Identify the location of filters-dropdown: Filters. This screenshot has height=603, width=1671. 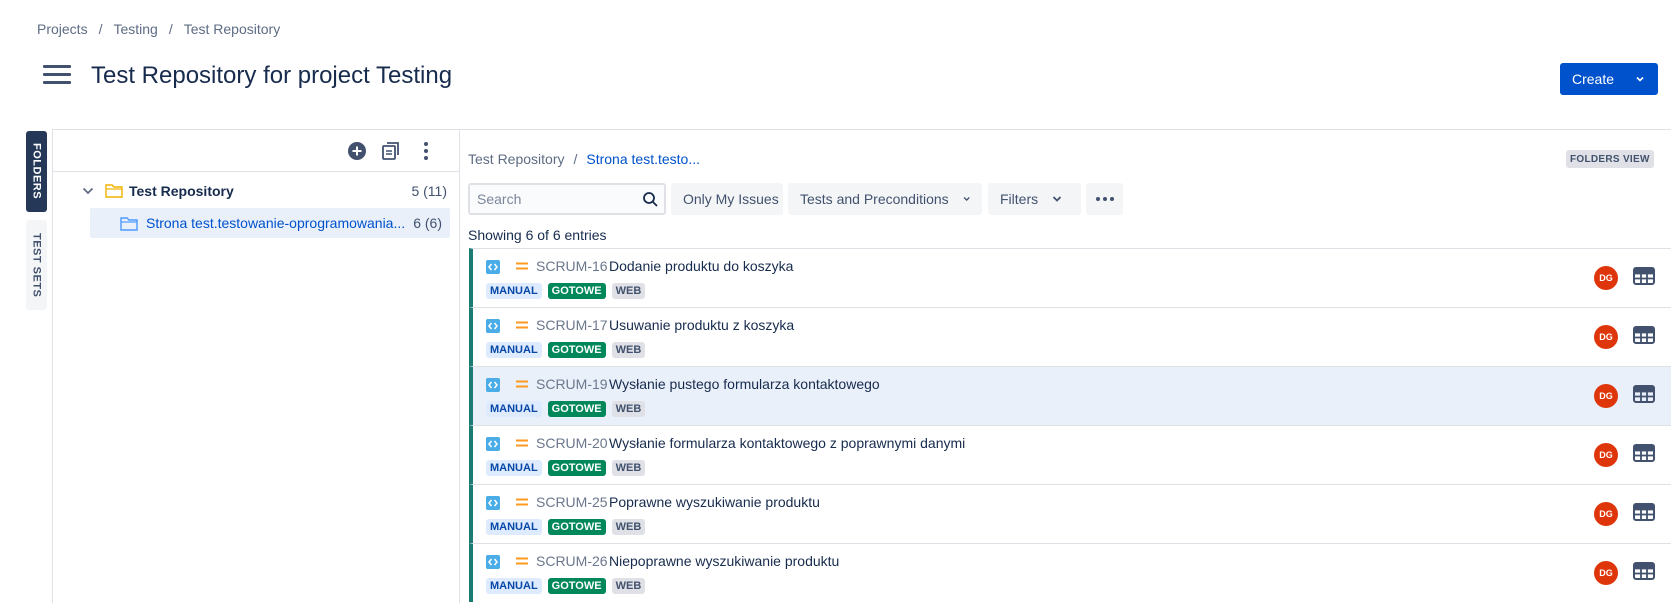
(1034, 199).